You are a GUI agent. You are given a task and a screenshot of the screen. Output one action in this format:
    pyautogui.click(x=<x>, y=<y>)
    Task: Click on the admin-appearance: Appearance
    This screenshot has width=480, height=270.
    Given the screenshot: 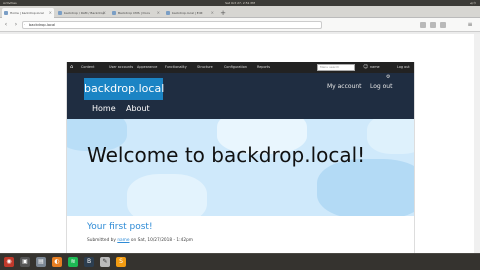 What is the action you would take?
    pyautogui.click(x=147, y=67)
    